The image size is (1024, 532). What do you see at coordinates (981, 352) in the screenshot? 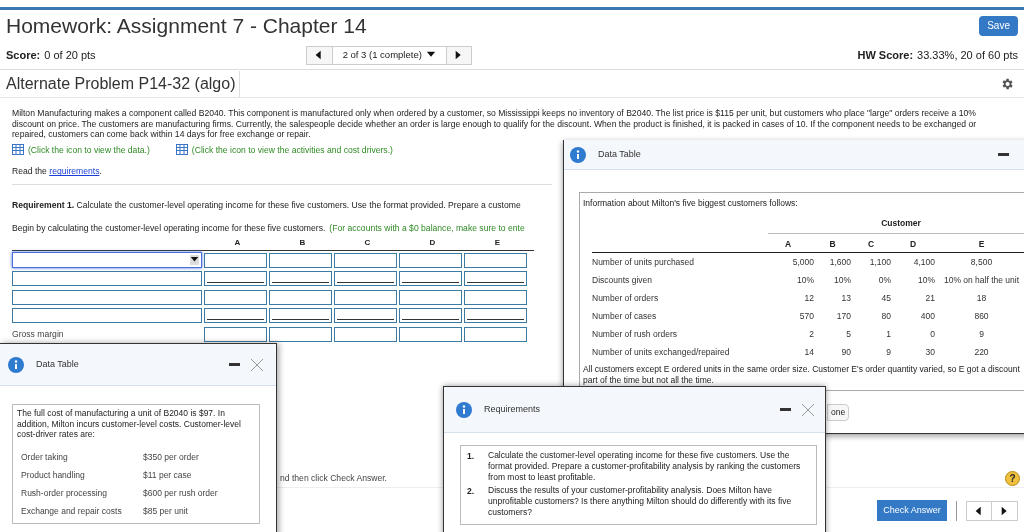
I see `table-cell-text: 220` at bounding box center [981, 352].